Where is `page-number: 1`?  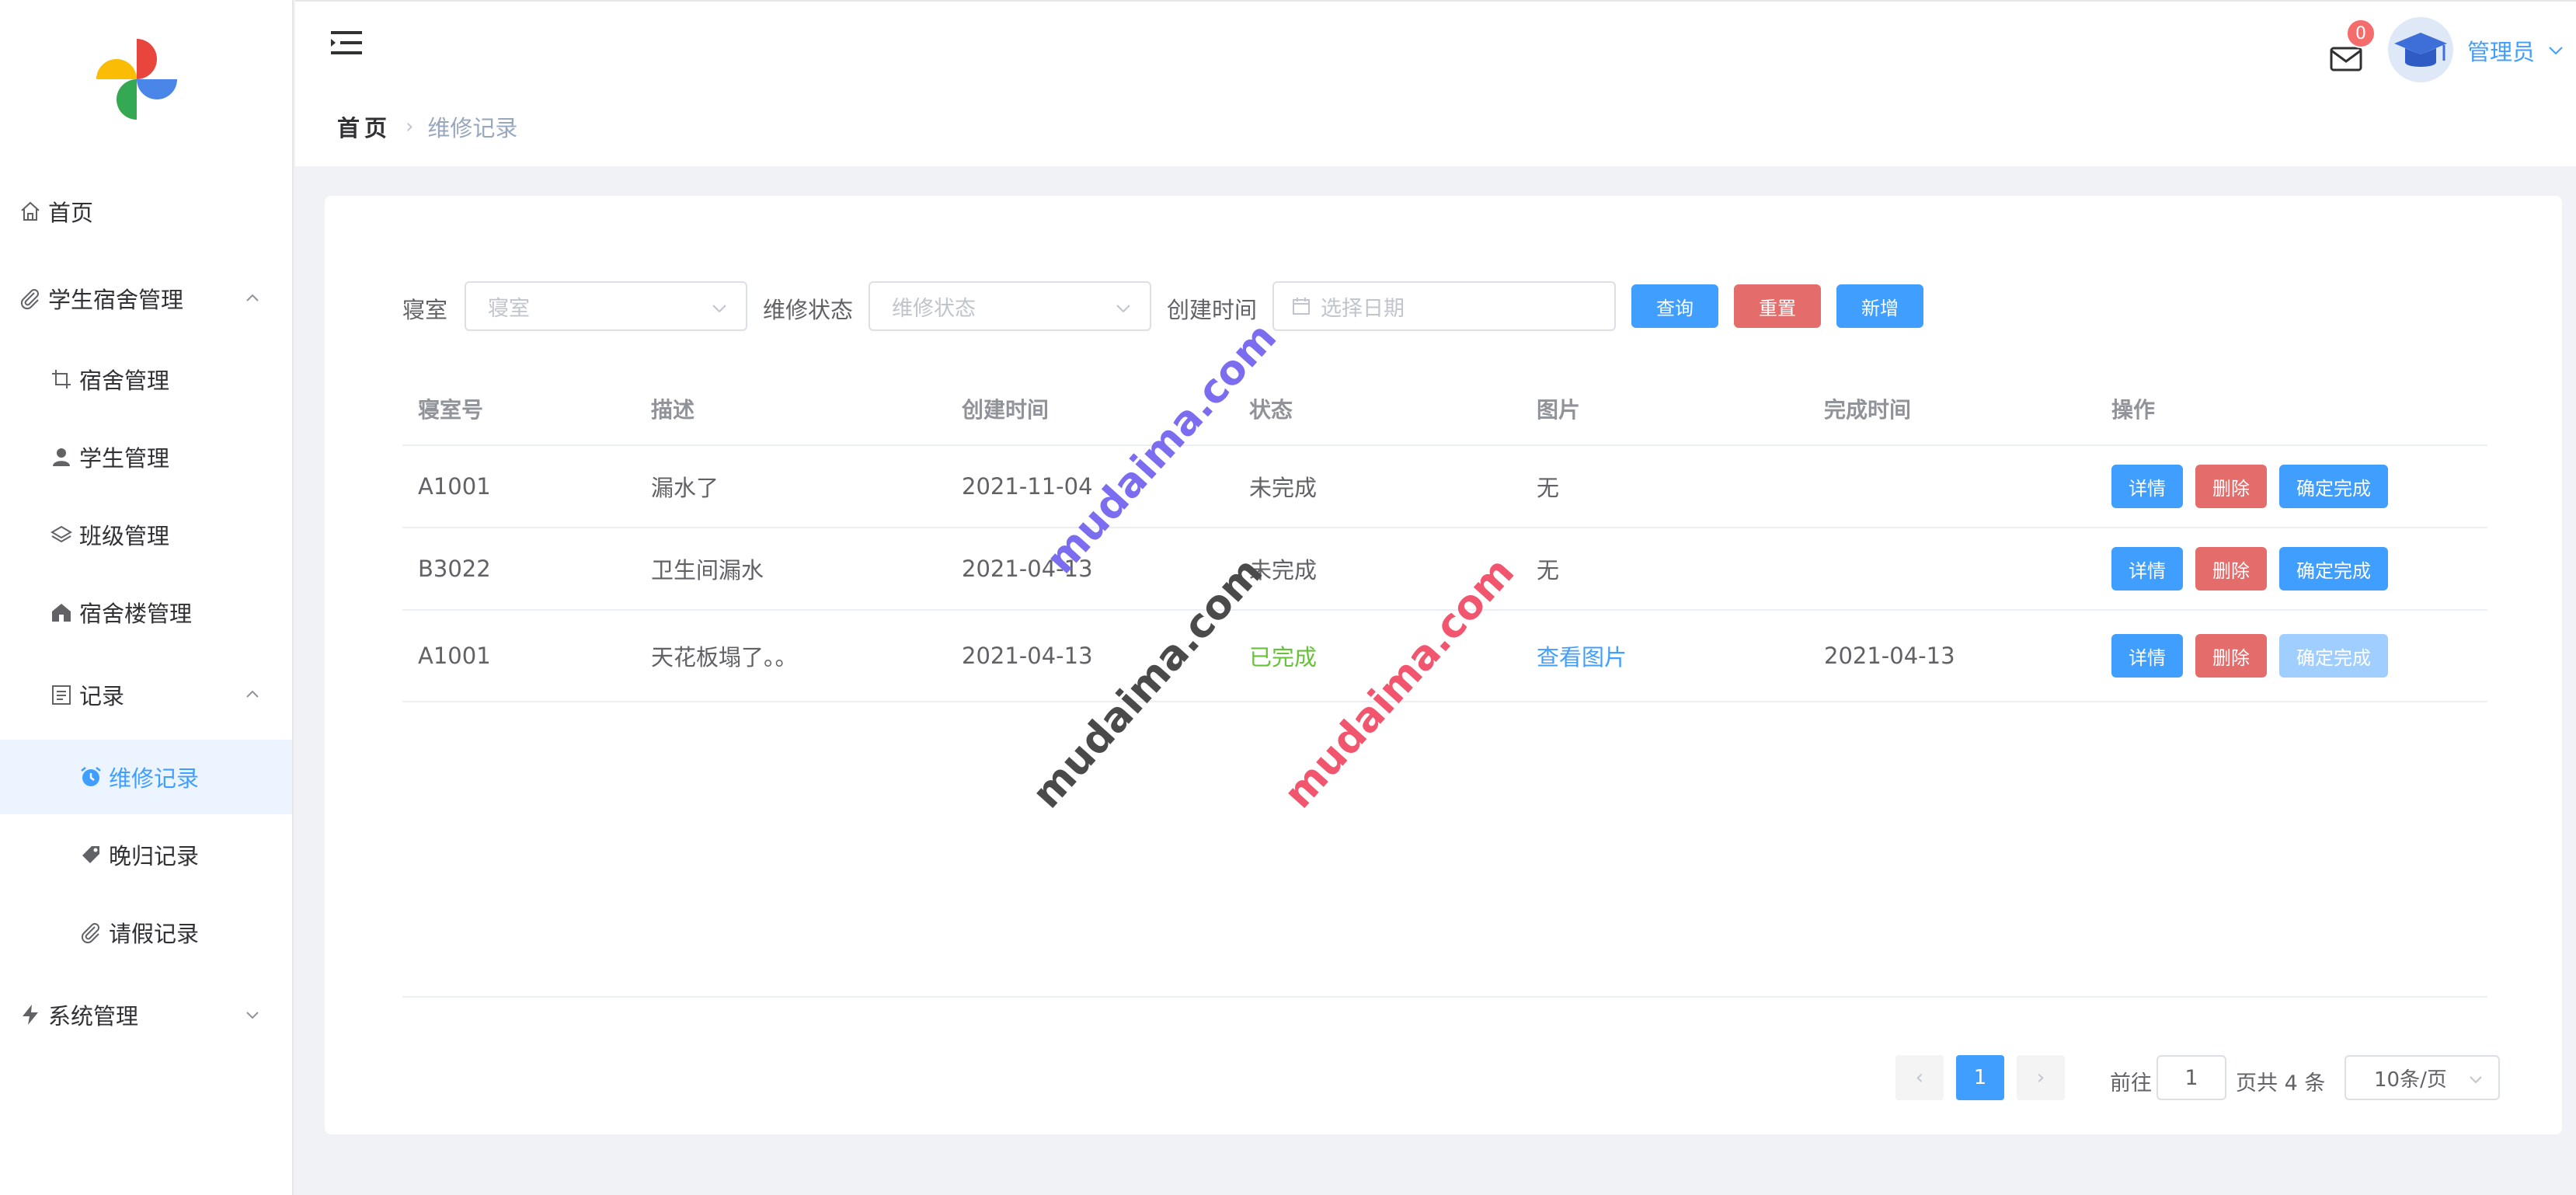 page-number: 1 is located at coordinates (1980, 1077).